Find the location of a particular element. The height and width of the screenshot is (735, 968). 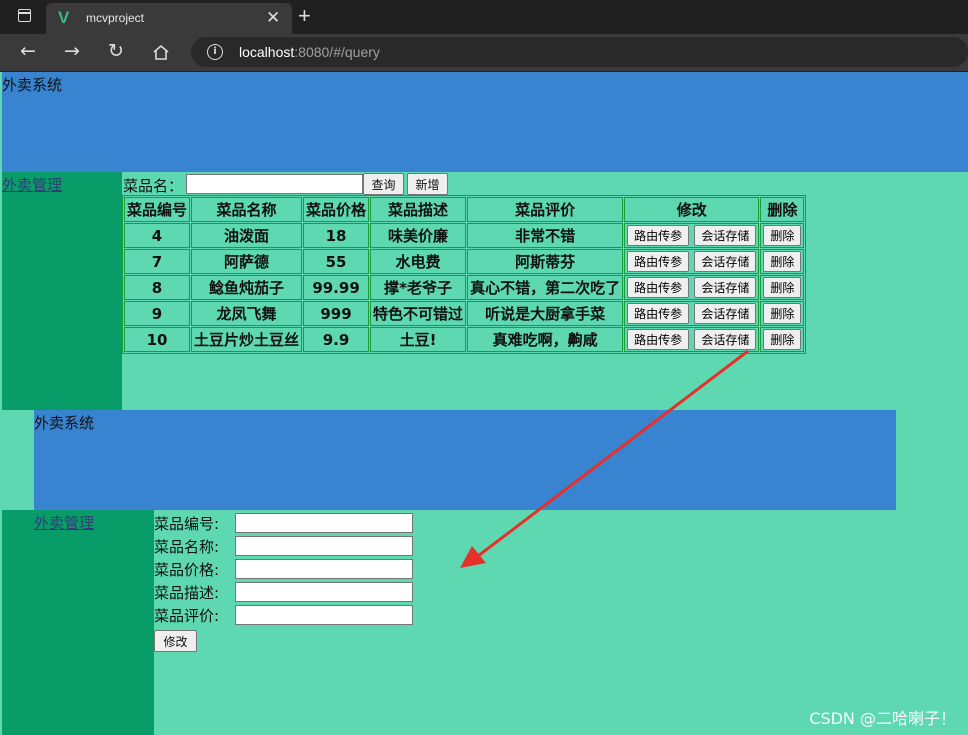

submit-edit-button: 修改 is located at coordinates (175, 641).